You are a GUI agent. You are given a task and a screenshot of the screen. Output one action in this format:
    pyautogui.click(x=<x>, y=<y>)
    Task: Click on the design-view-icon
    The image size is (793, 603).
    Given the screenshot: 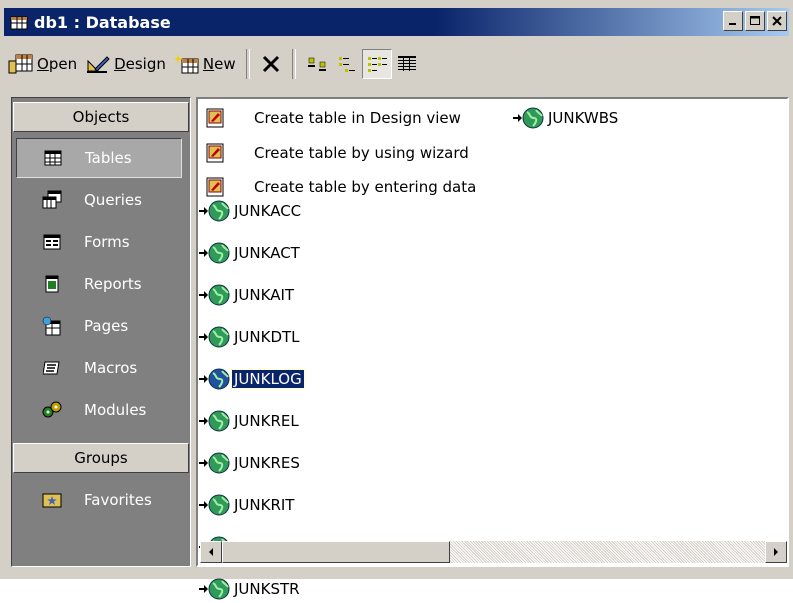 What is the action you would take?
    pyautogui.click(x=98, y=64)
    